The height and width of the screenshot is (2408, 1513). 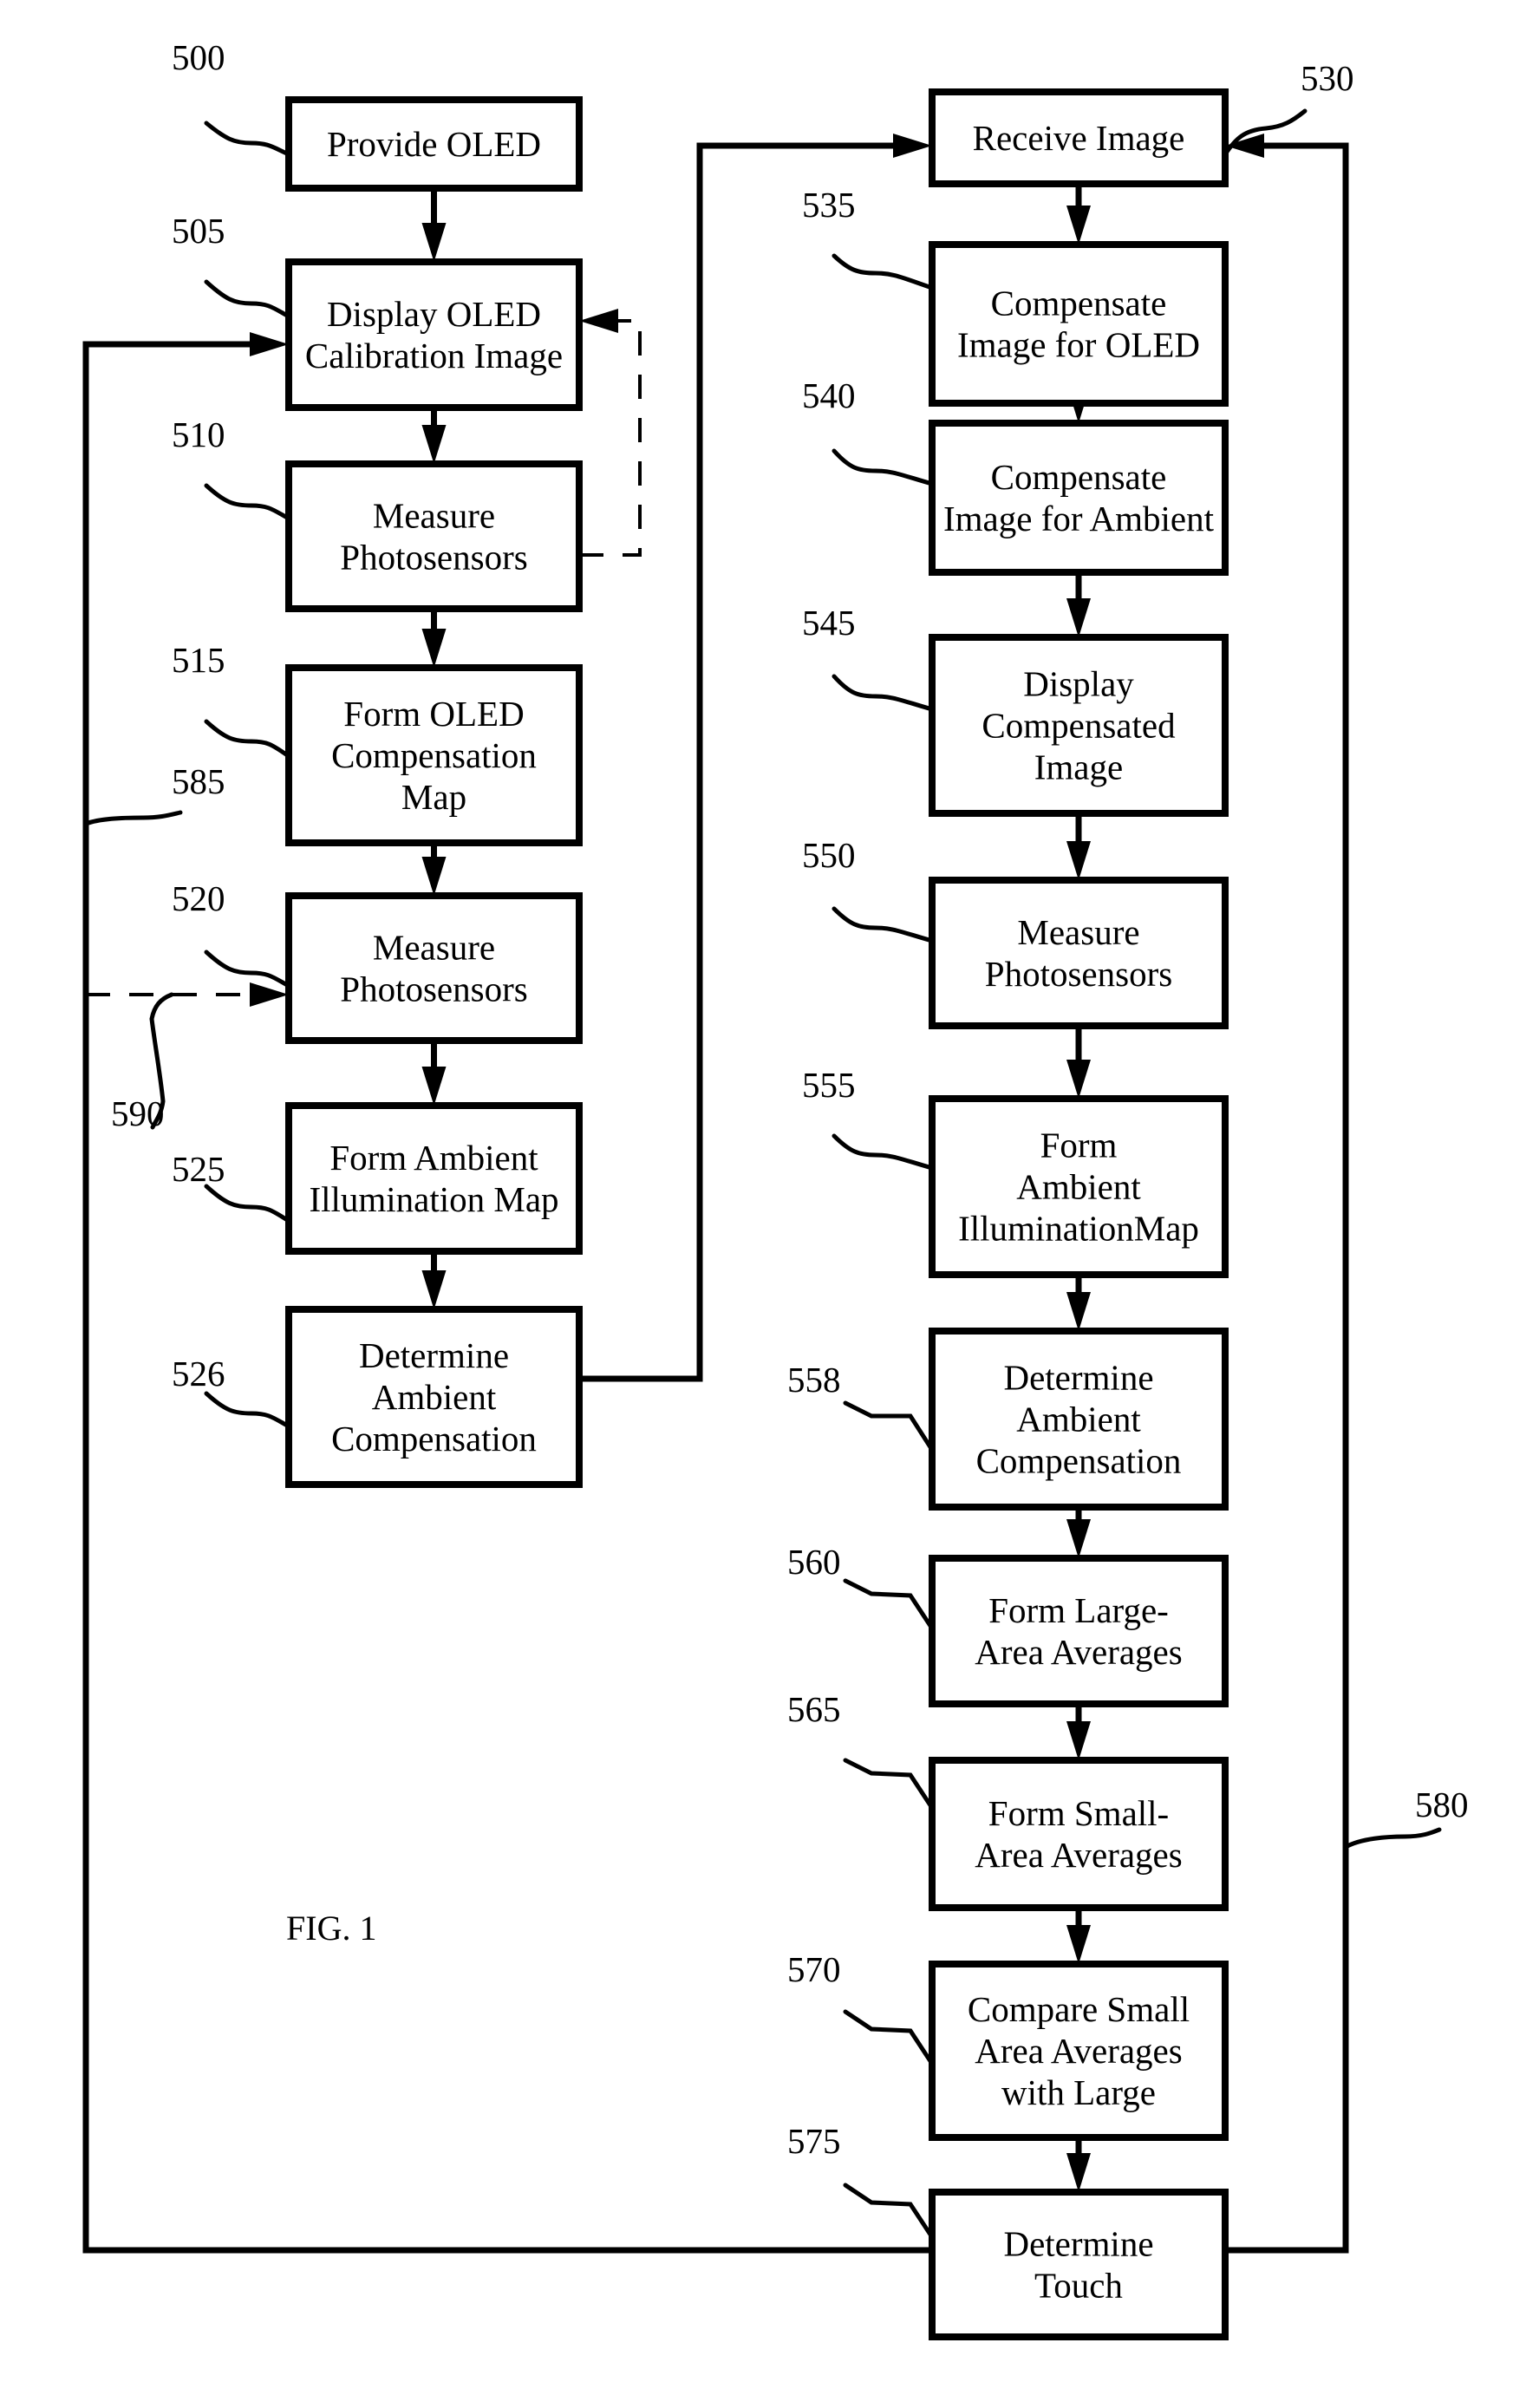 What do you see at coordinates (198, 1373) in the screenshot?
I see `reference-numeral: 526` at bounding box center [198, 1373].